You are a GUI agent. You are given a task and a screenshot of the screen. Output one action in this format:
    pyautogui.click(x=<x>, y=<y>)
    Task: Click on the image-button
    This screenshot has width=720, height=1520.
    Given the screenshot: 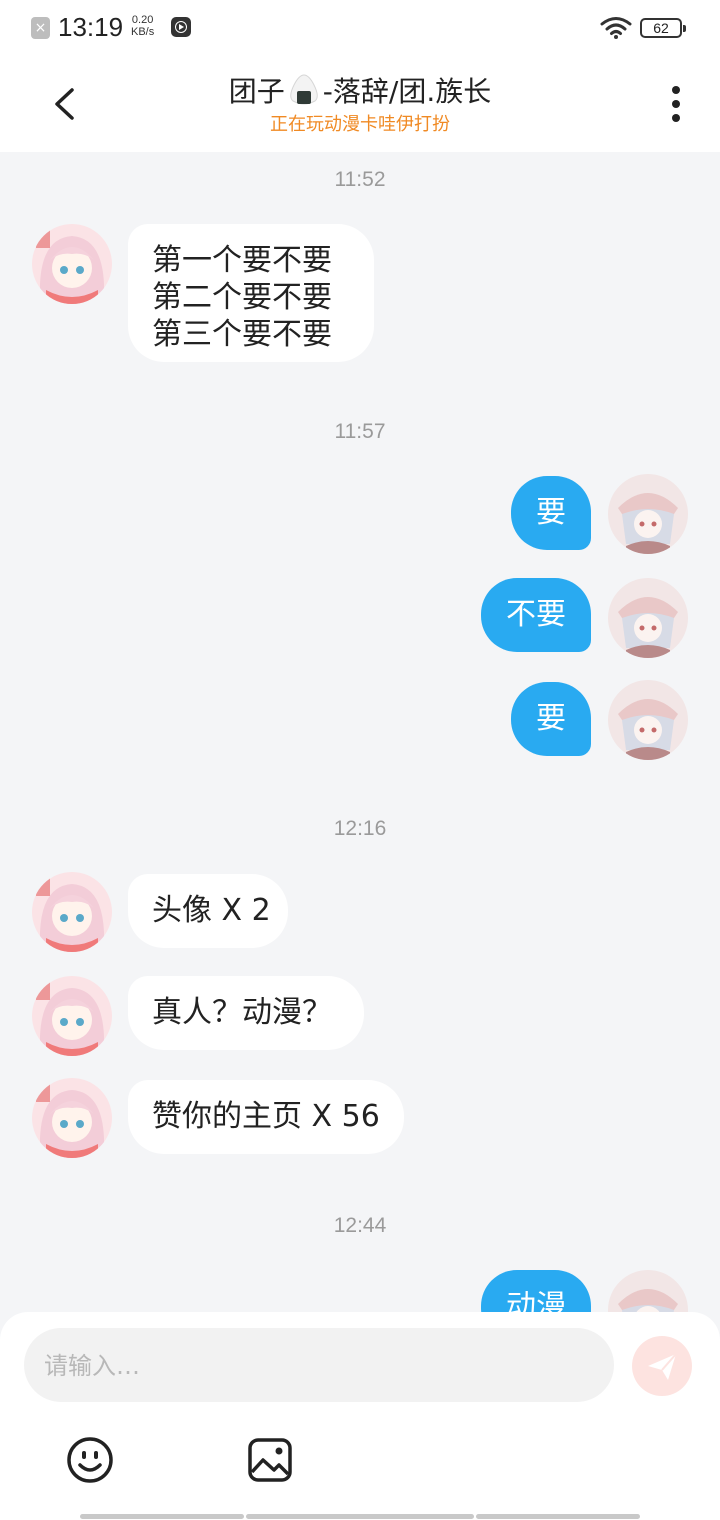 What is the action you would take?
    pyautogui.click(x=270, y=1460)
    